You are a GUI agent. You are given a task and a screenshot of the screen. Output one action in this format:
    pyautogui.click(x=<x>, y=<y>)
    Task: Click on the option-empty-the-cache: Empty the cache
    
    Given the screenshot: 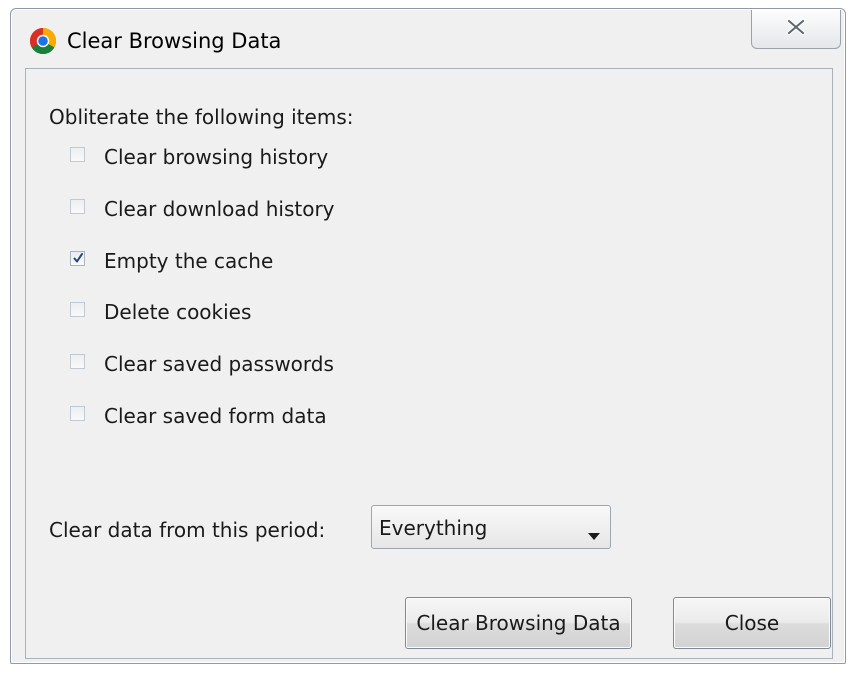 What is the action you would take?
    pyautogui.click(x=171, y=261)
    